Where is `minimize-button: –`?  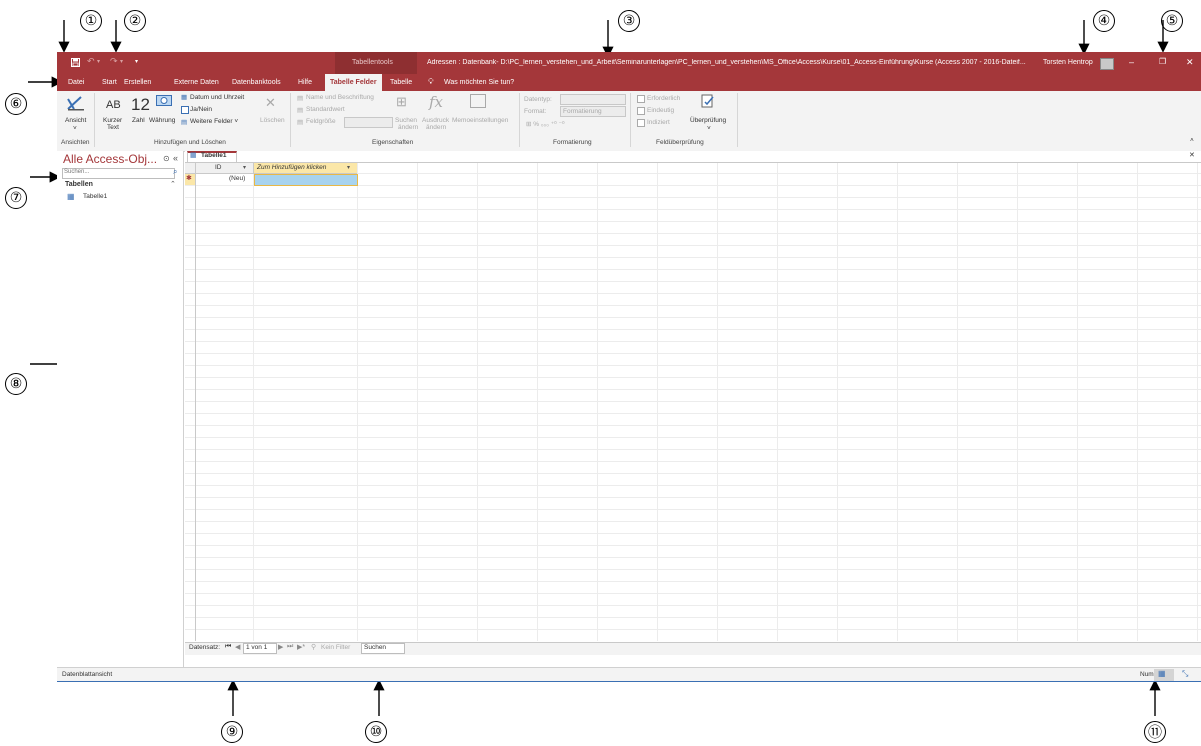
minimize-button: – is located at coordinates (1131, 62).